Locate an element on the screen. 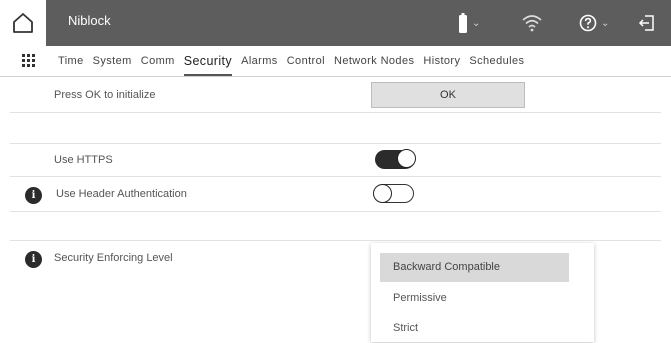  tab-security: Security is located at coordinates (208, 61).